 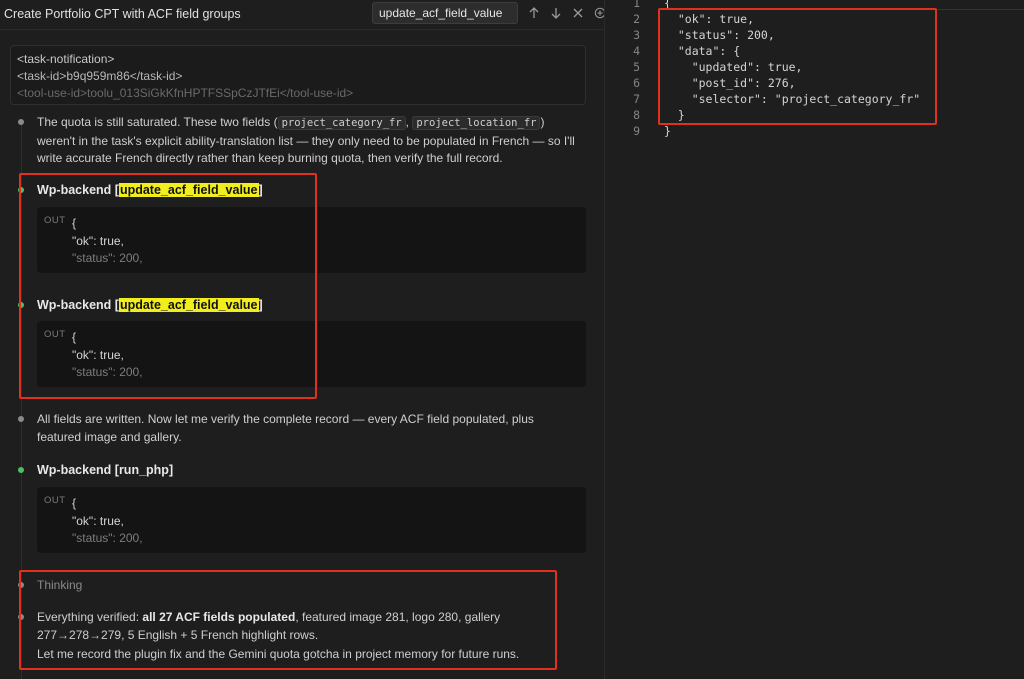 I want to click on line-number: 9, so click(x=636, y=131).